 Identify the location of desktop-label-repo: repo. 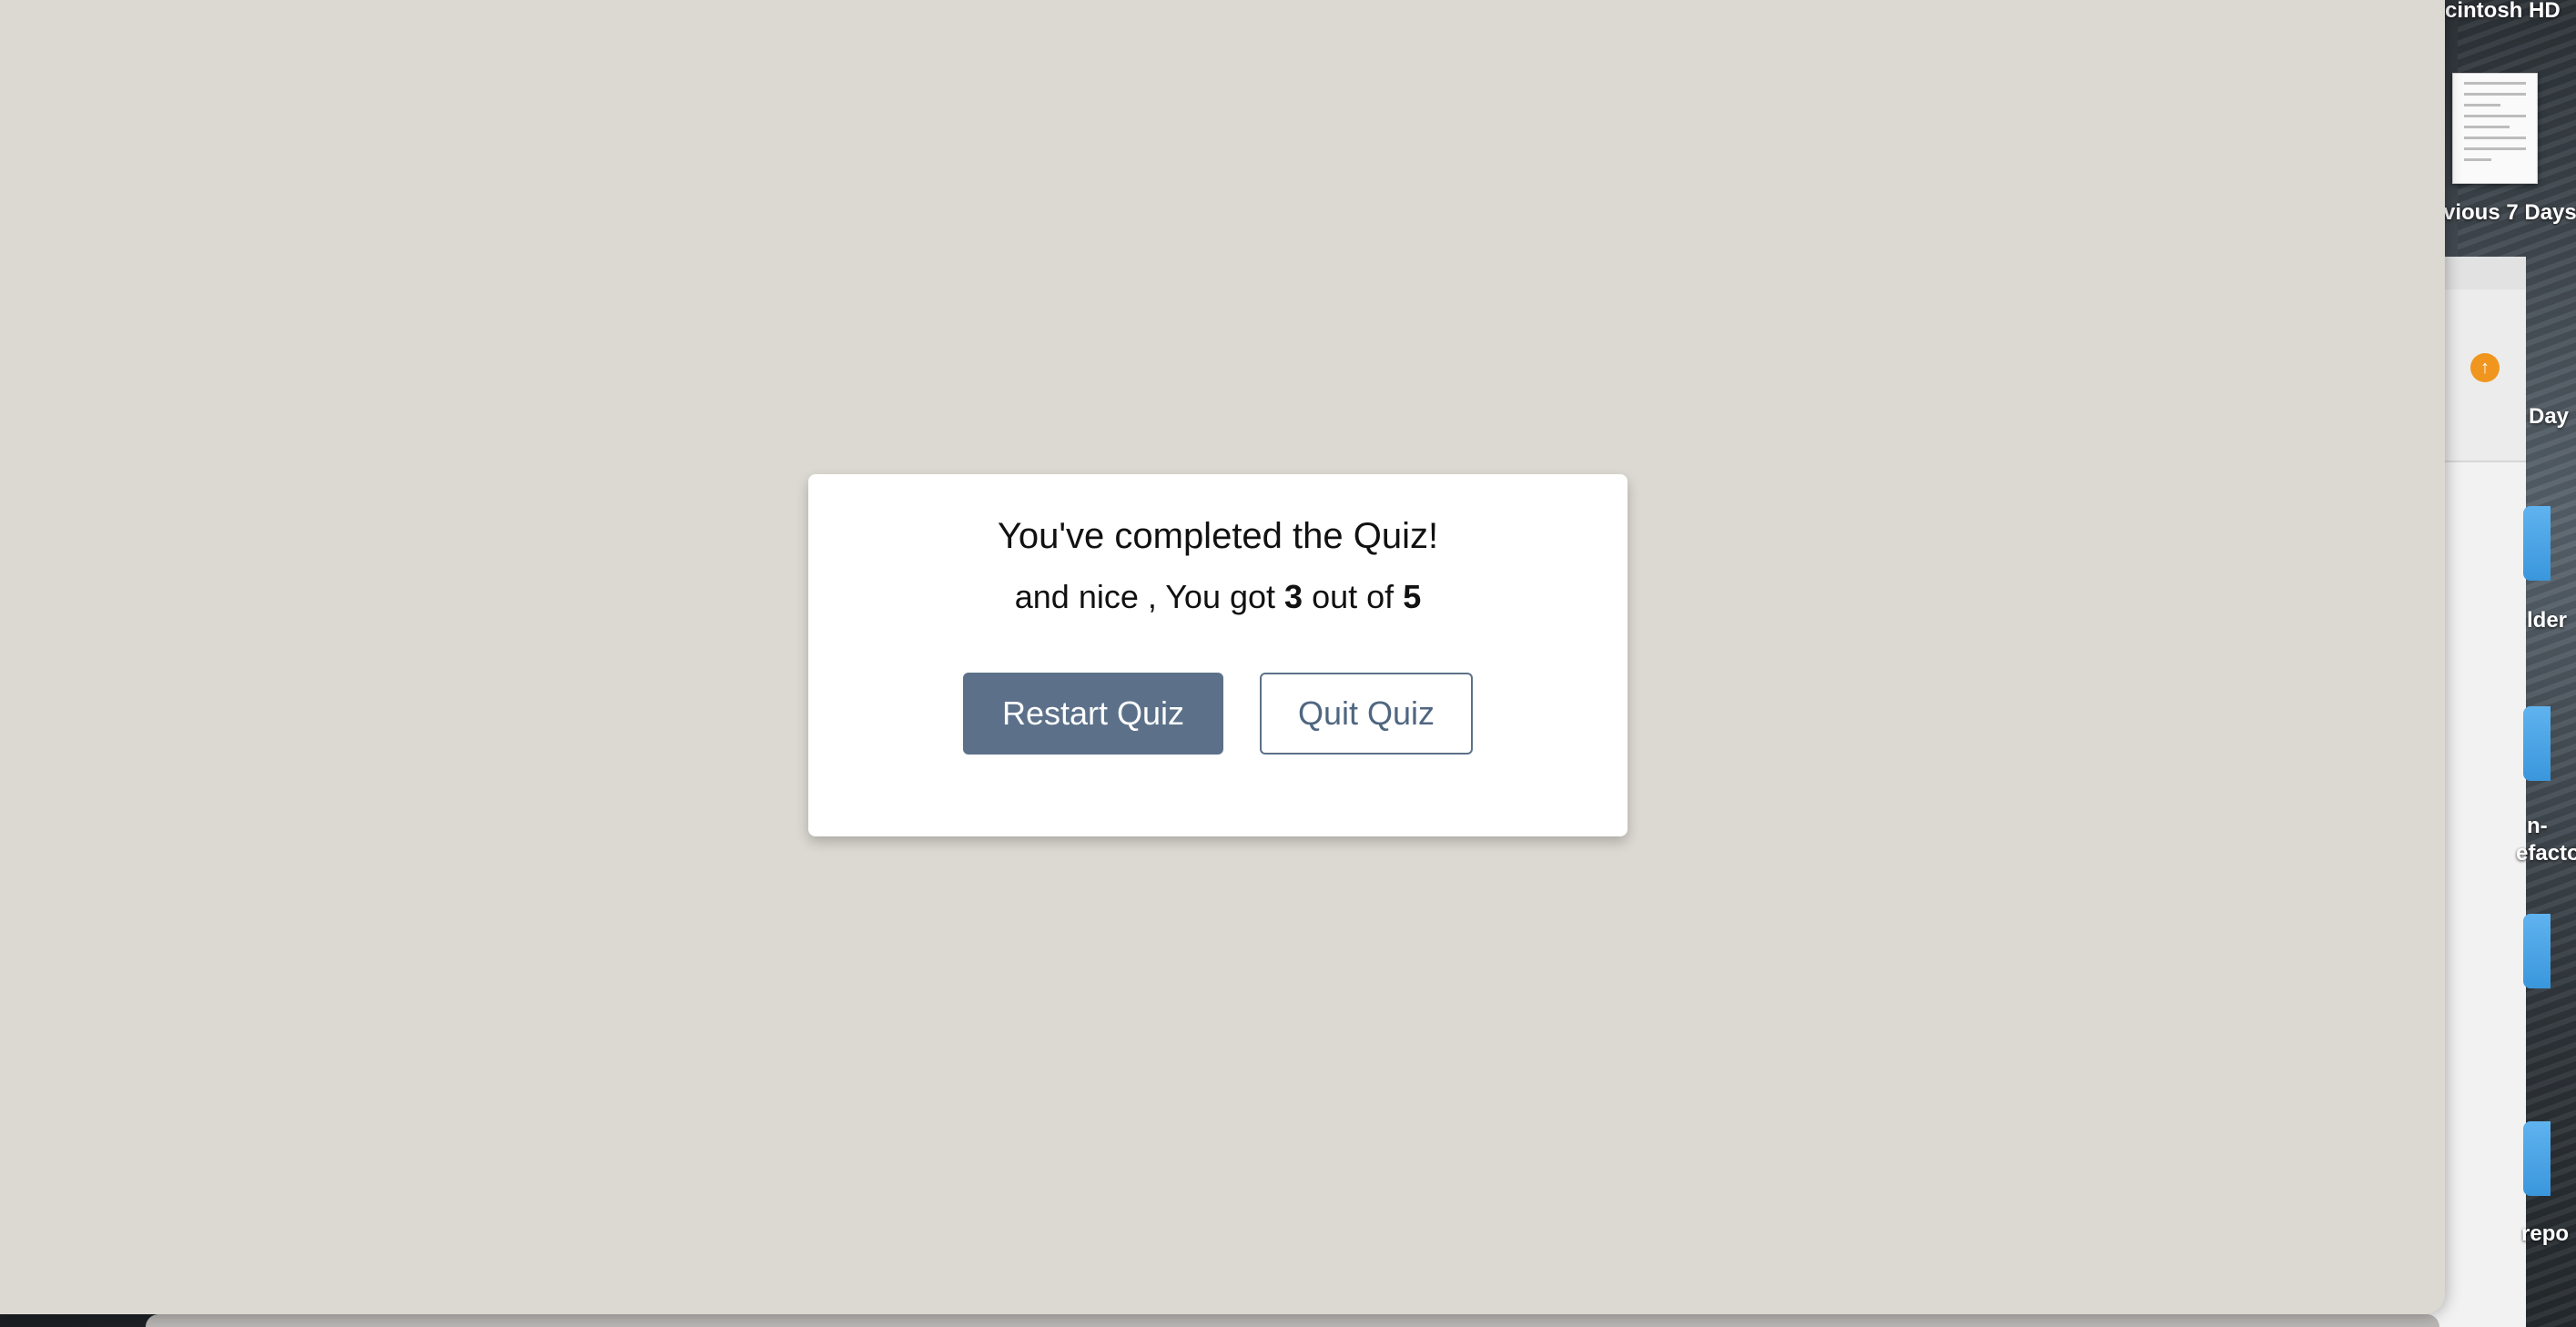
(2545, 1234).